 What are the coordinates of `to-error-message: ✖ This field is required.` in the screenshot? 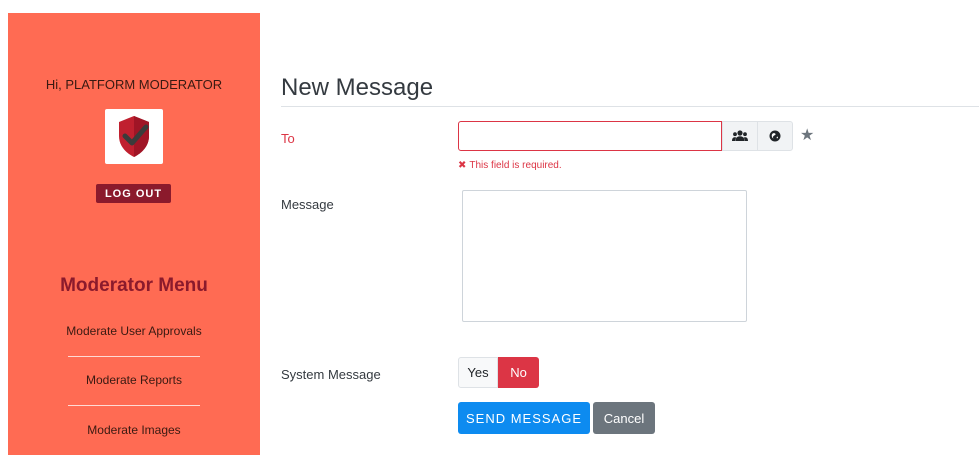 It's located at (510, 165).